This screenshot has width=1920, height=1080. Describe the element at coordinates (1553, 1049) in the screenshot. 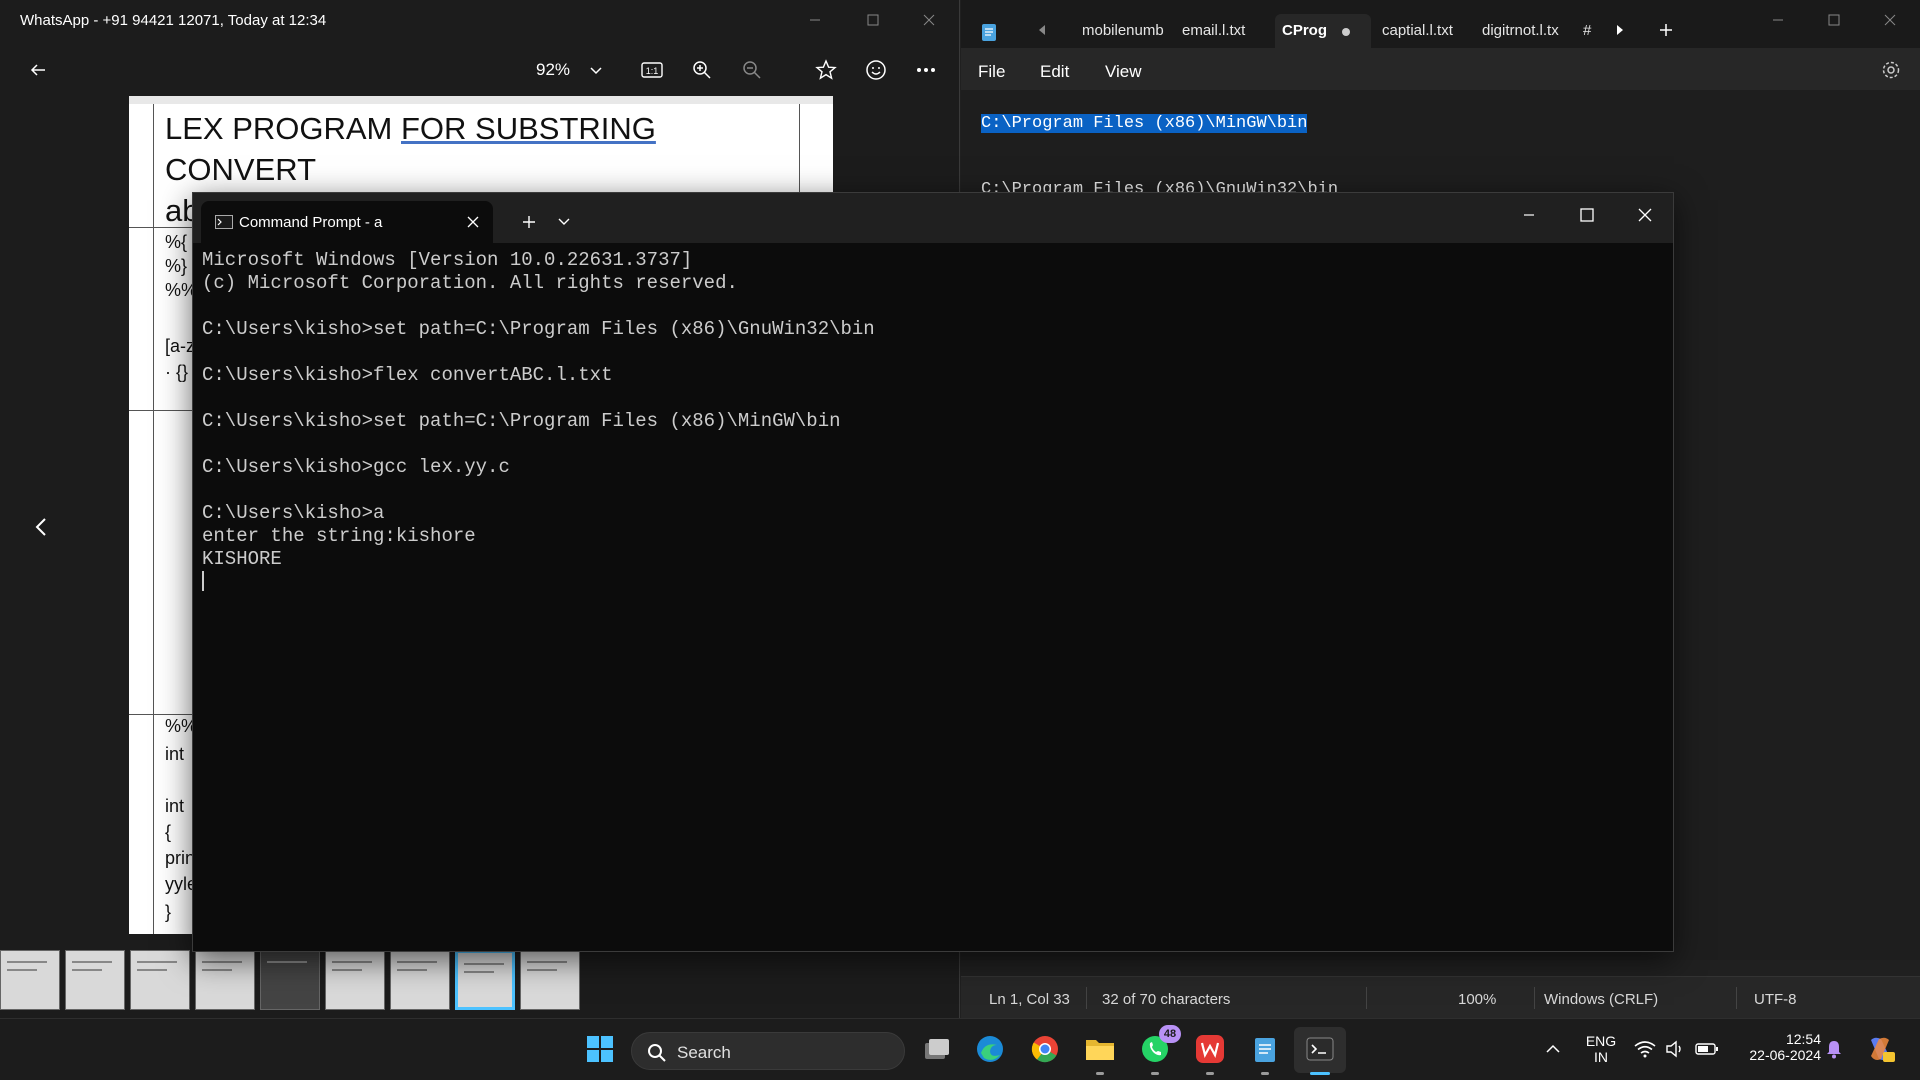

I see `chevron-up-icon` at that location.